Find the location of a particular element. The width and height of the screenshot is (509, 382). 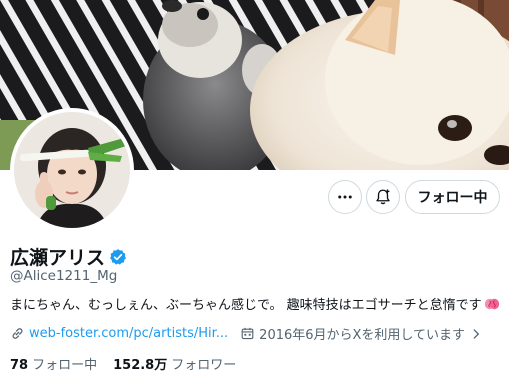

followers-stat: 152.8万 フォロワー is located at coordinates (174, 363).